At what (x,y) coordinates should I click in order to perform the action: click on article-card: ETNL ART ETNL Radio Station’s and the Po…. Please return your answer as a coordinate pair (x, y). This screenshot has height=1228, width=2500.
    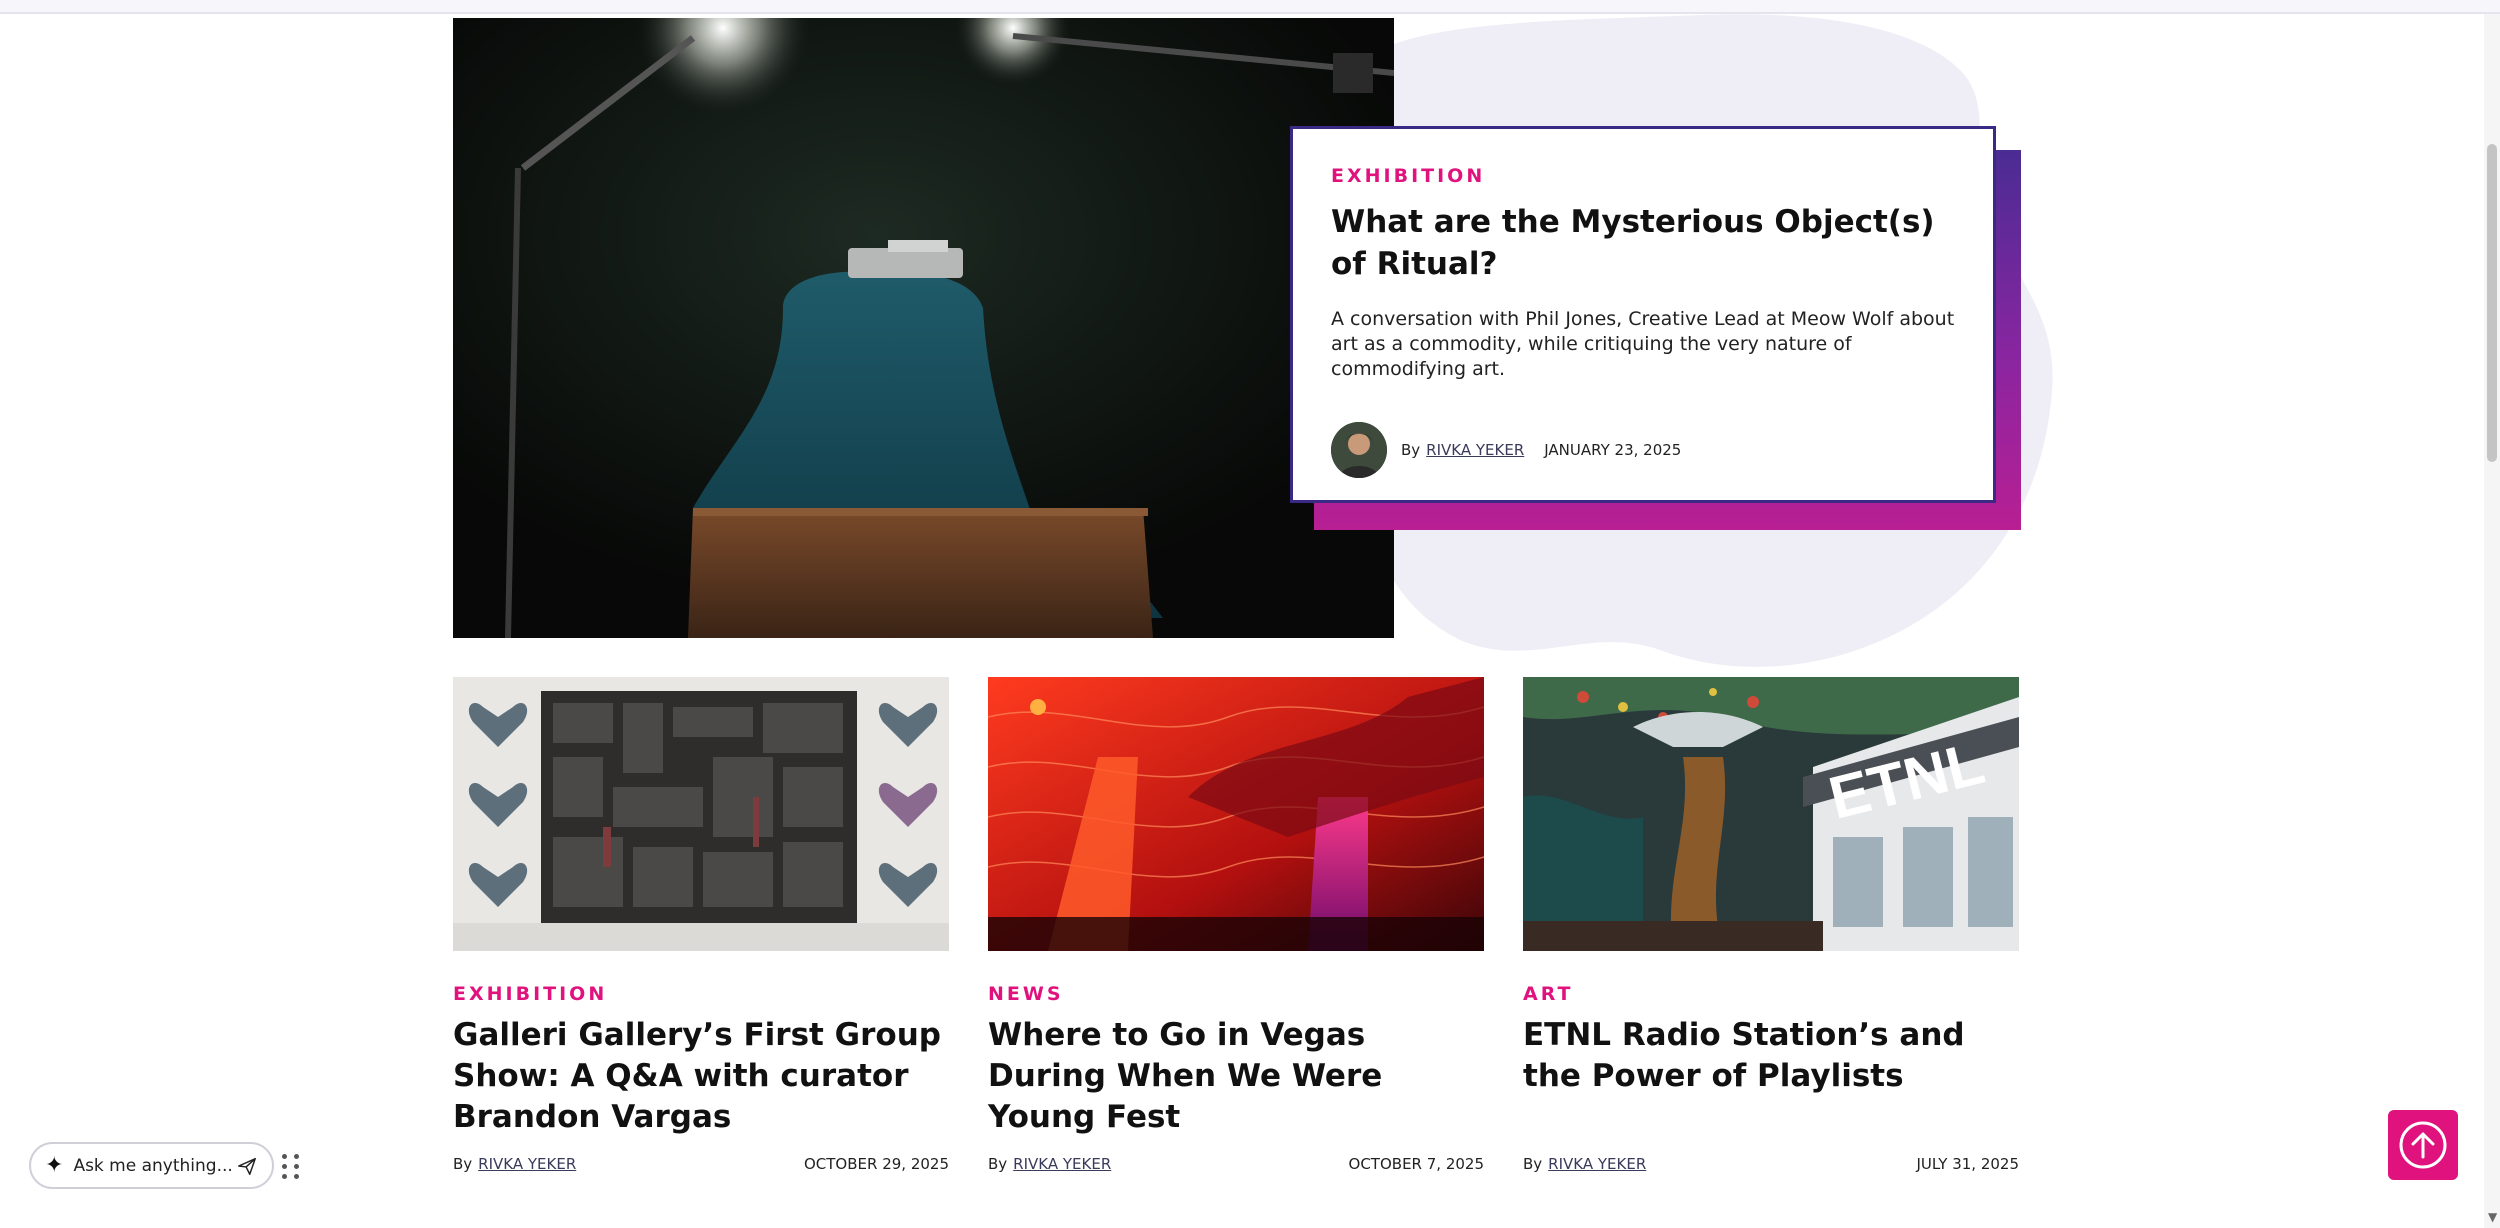
    Looking at the image, I should click on (1771, 925).